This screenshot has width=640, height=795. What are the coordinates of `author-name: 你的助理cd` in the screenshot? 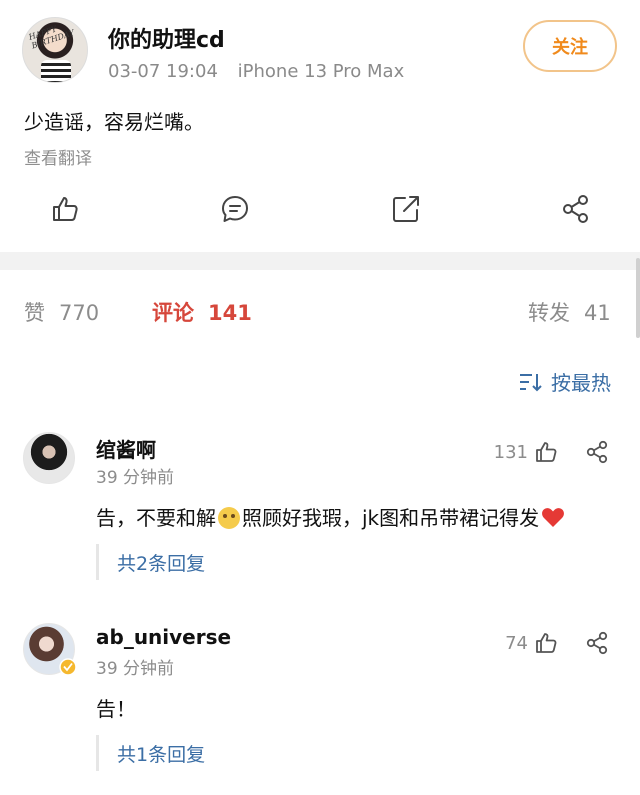 It's located at (166, 38).